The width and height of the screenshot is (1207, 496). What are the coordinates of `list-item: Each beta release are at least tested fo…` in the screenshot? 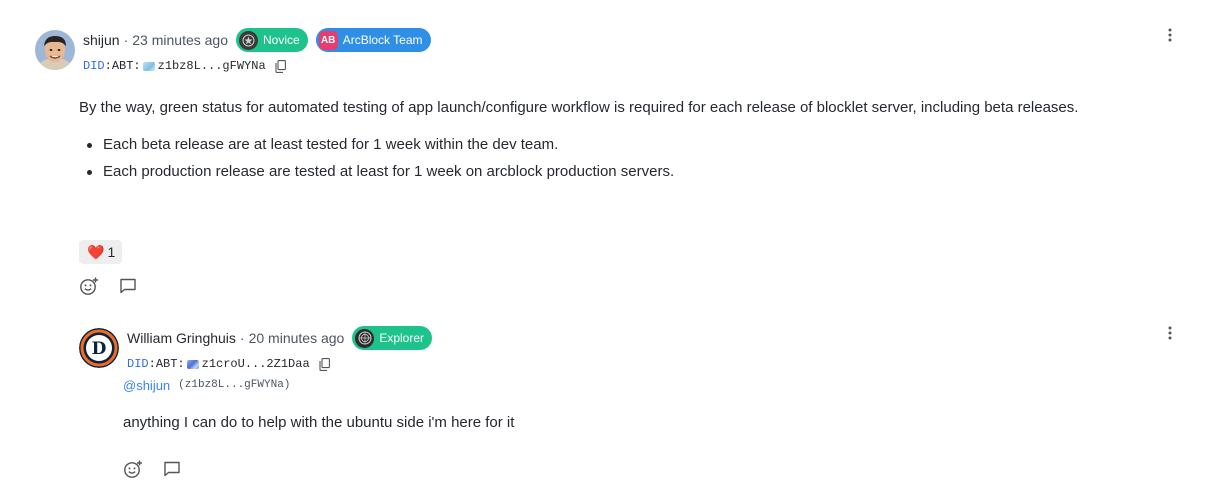 It's located at (376, 147).